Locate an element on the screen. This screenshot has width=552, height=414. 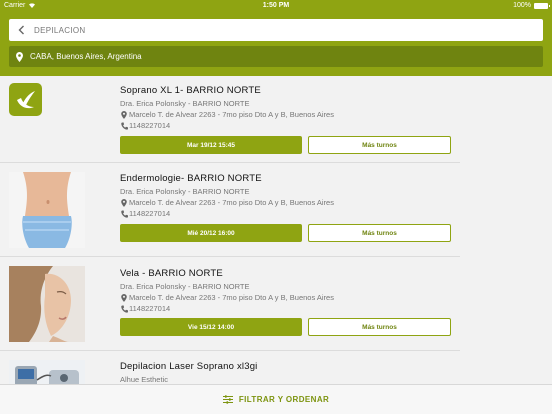
battery-status: 100% is located at coordinates (531, 5).